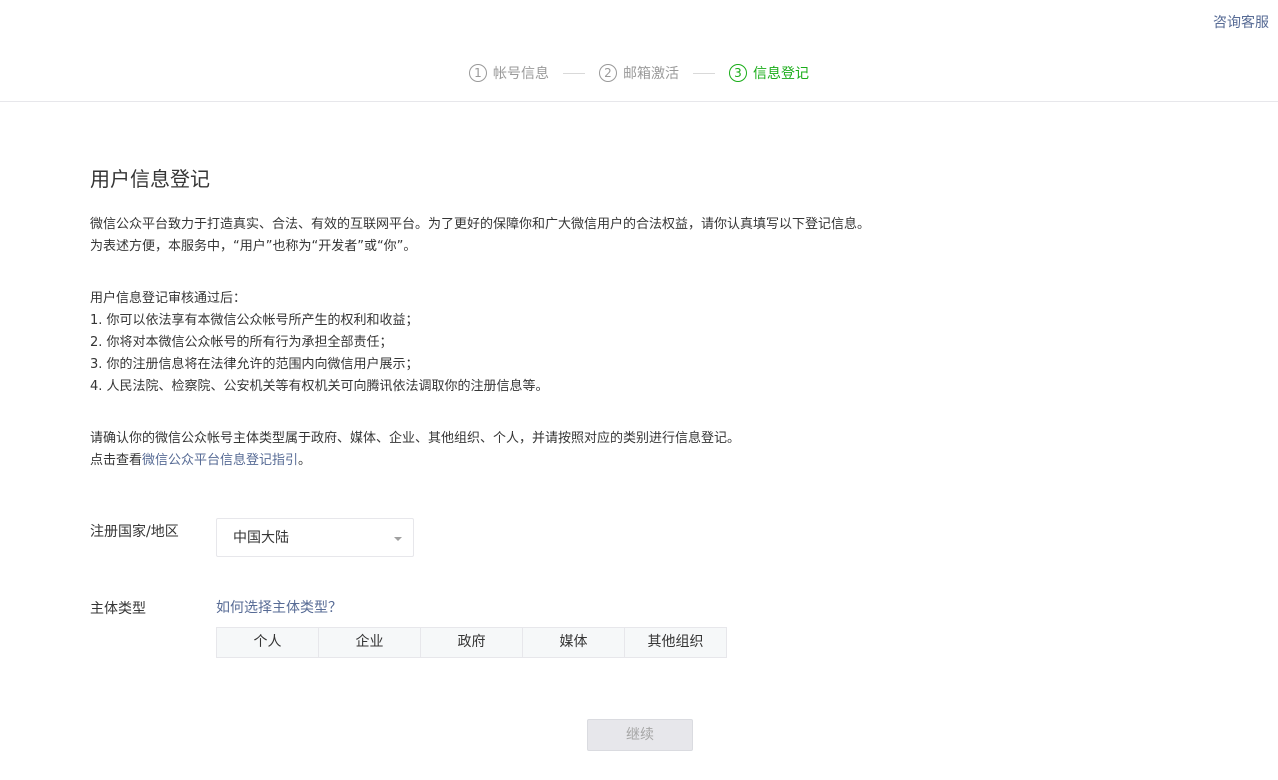 This screenshot has width=1278, height=780. Describe the element at coordinates (398, 539) in the screenshot. I see `dropdown-arrow-icon` at that location.